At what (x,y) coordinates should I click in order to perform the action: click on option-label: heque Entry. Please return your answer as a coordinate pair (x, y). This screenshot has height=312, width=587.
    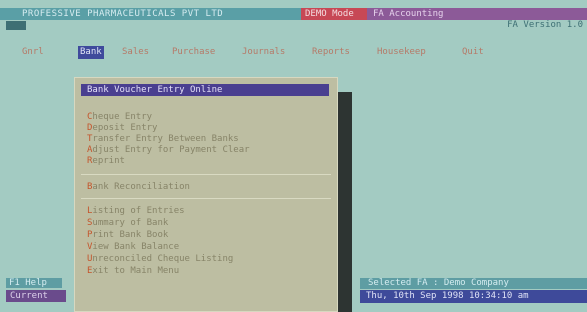
    Looking at the image, I should click on (122, 117).